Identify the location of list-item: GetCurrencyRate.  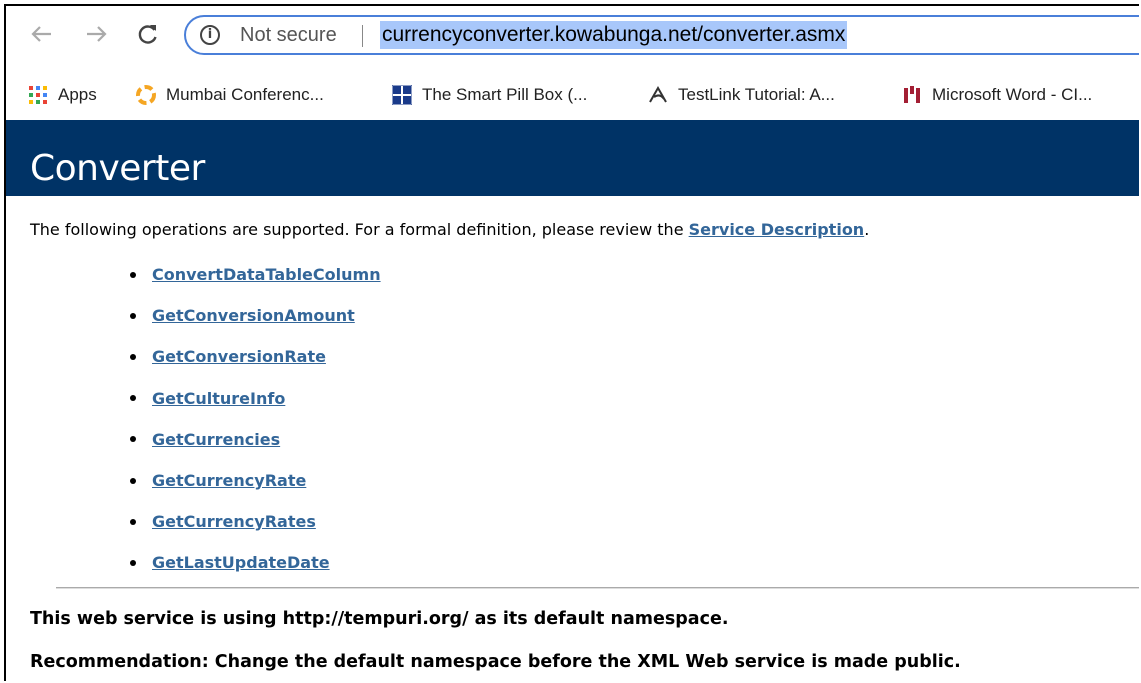
(255, 480).